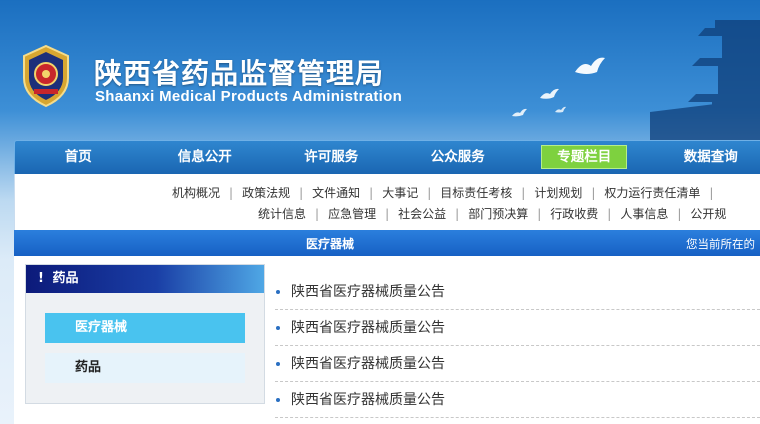 This screenshot has width=760, height=424. What do you see at coordinates (558, 192) in the screenshot?
I see `sub-link: 计划规划` at bounding box center [558, 192].